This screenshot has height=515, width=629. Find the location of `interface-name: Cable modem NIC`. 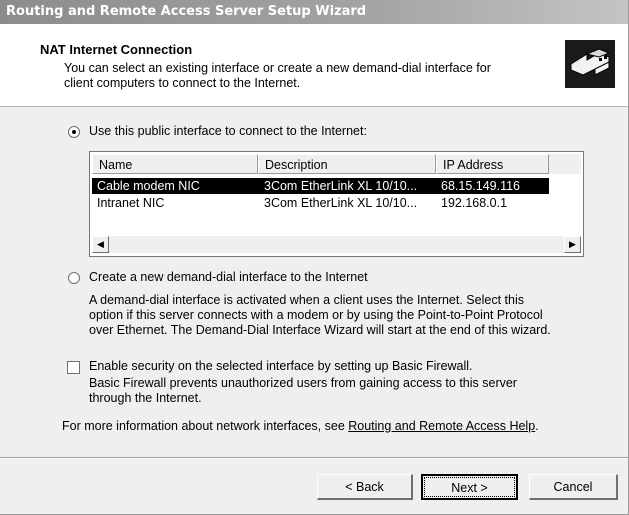

interface-name: Cable modem NIC is located at coordinates (148, 186).